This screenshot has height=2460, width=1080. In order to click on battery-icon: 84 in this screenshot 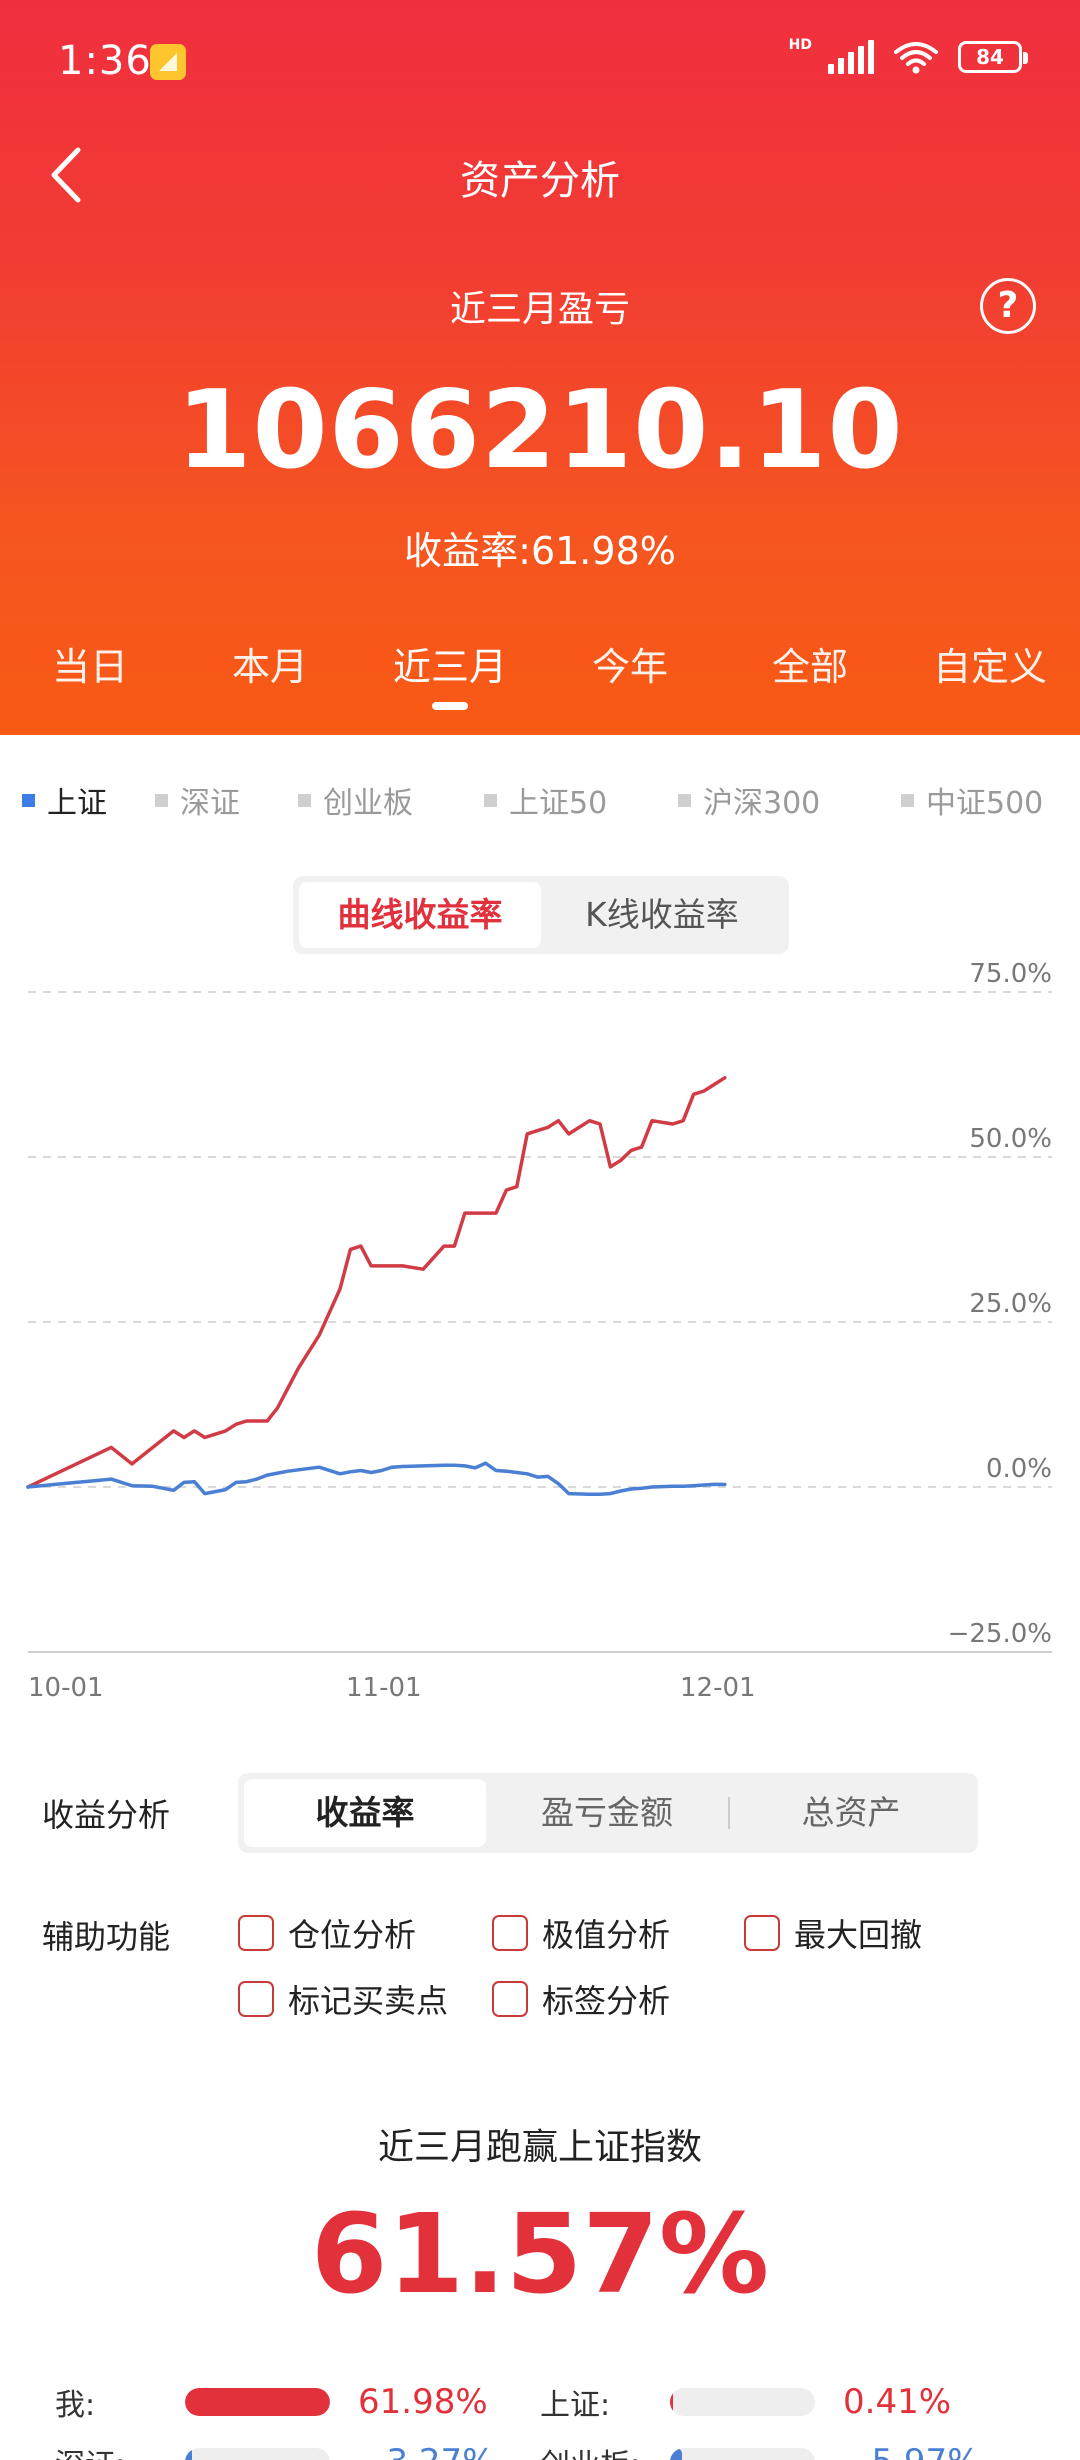, I will do `click(993, 57)`.